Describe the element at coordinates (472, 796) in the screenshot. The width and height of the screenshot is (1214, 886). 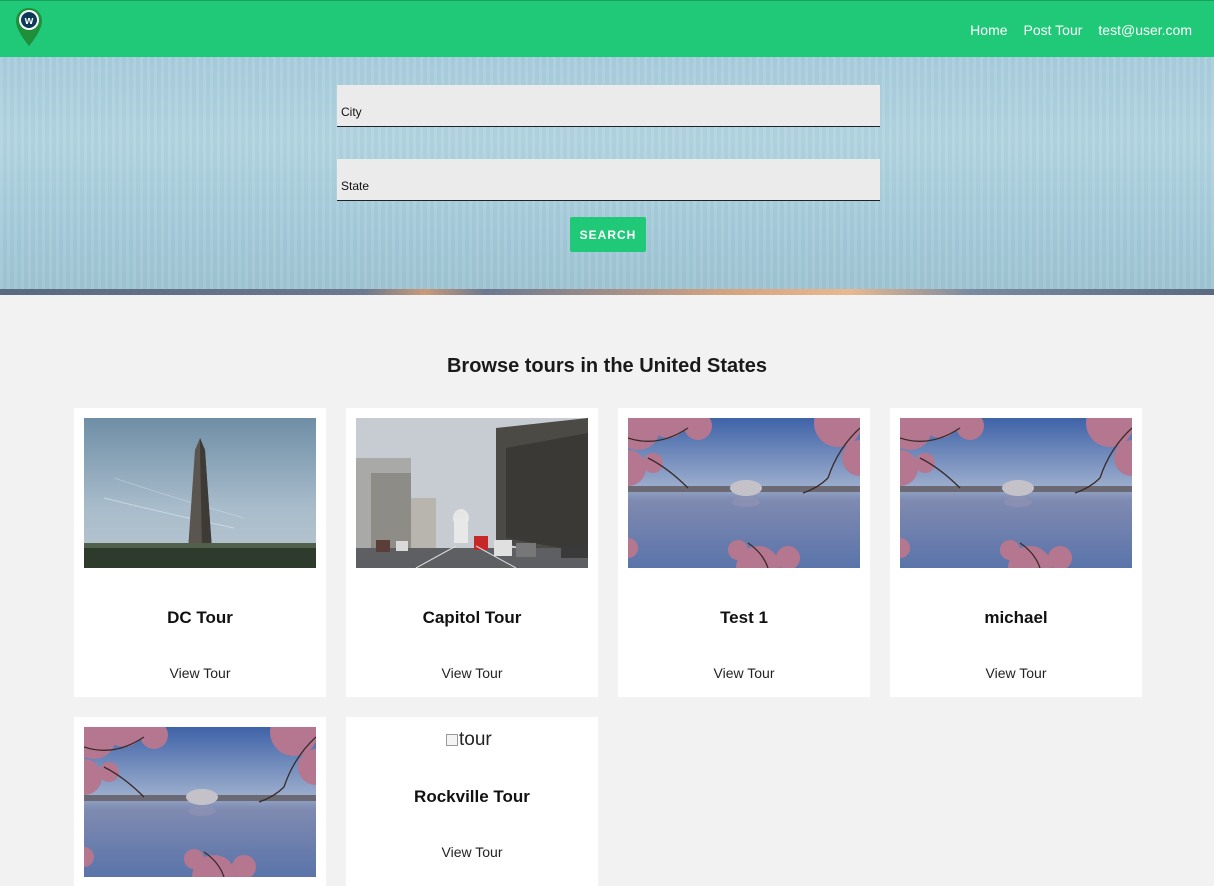
I see `tour-name: Rockville Tour` at that location.